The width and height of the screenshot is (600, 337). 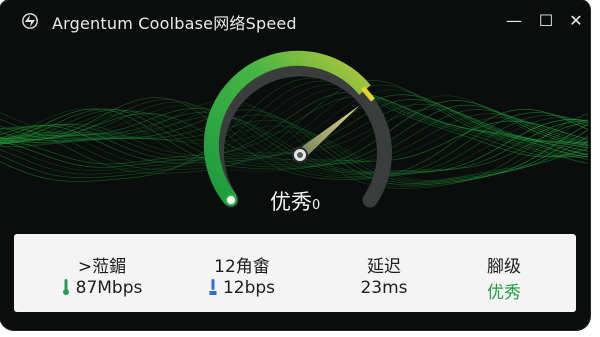 What do you see at coordinates (384, 288) in the screenshot?
I see `stat-value: 23ms` at bounding box center [384, 288].